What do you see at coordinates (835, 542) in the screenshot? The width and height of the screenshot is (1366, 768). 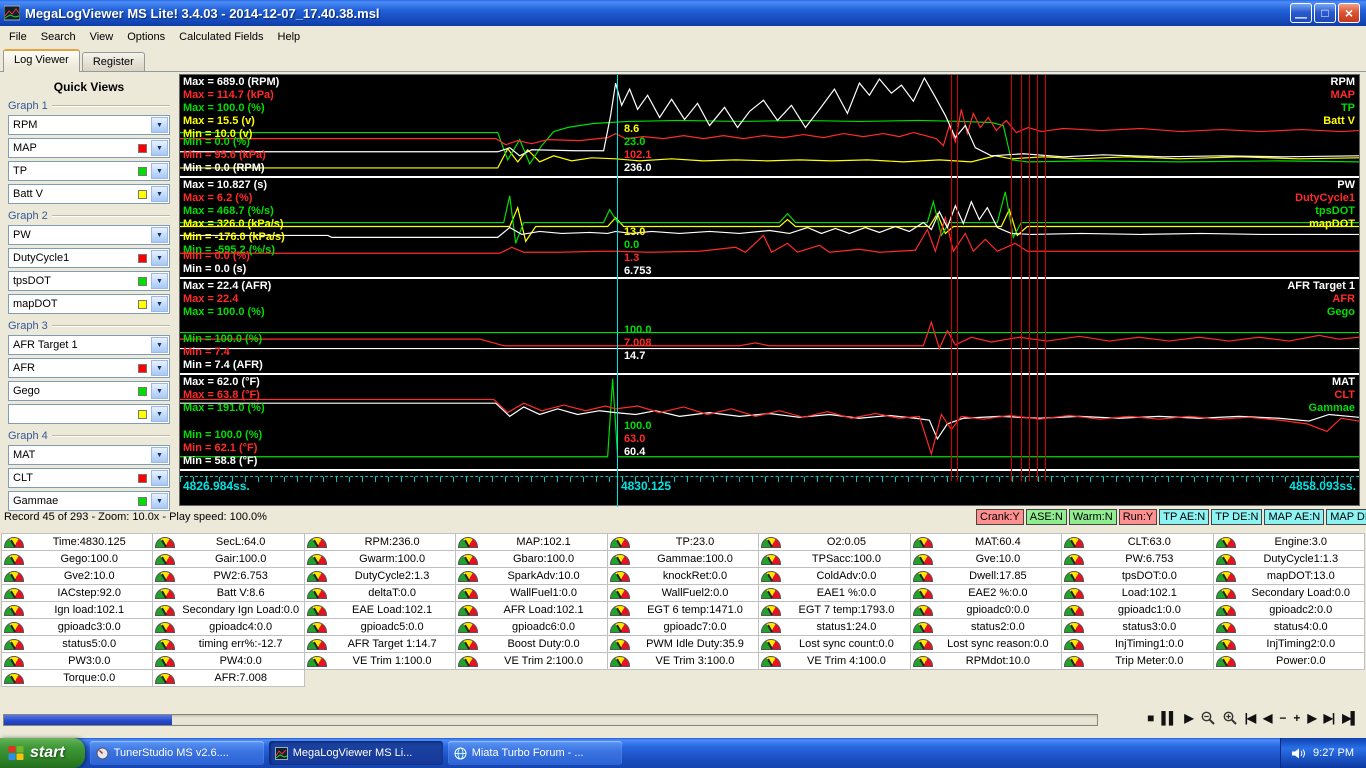 I see `gauge-cell-o2: O2:0.05` at bounding box center [835, 542].